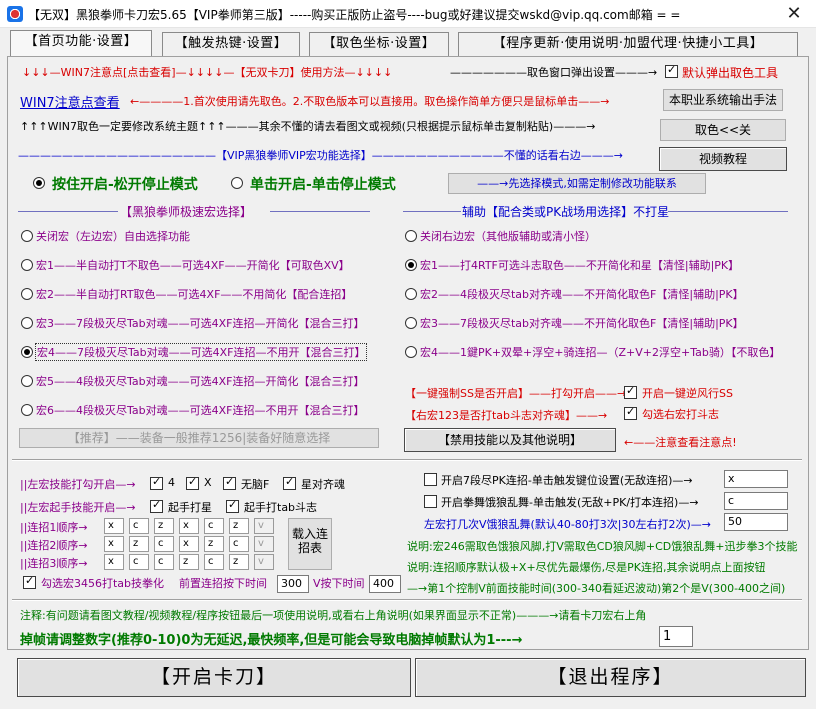 The image size is (816, 709). What do you see at coordinates (125, 185) in the screenshot?
I see `mode-hold-label: 按住开启-松开停止模式` at bounding box center [125, 185].